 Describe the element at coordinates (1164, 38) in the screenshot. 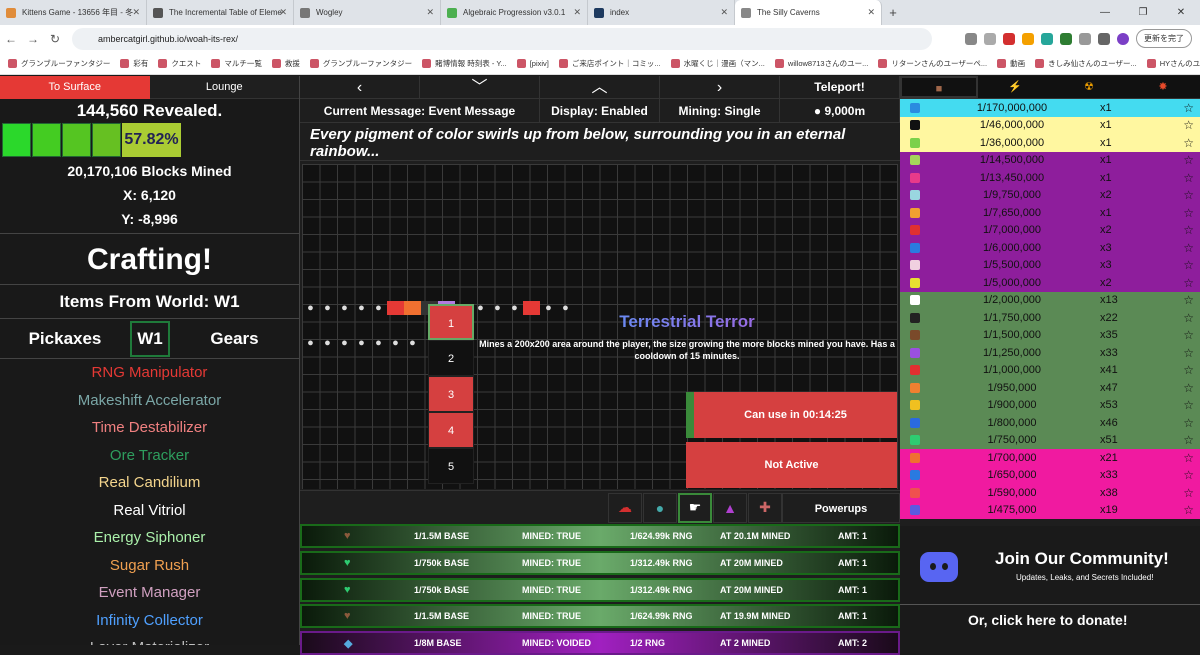

I see `update-button: 更新を完了` at that location.